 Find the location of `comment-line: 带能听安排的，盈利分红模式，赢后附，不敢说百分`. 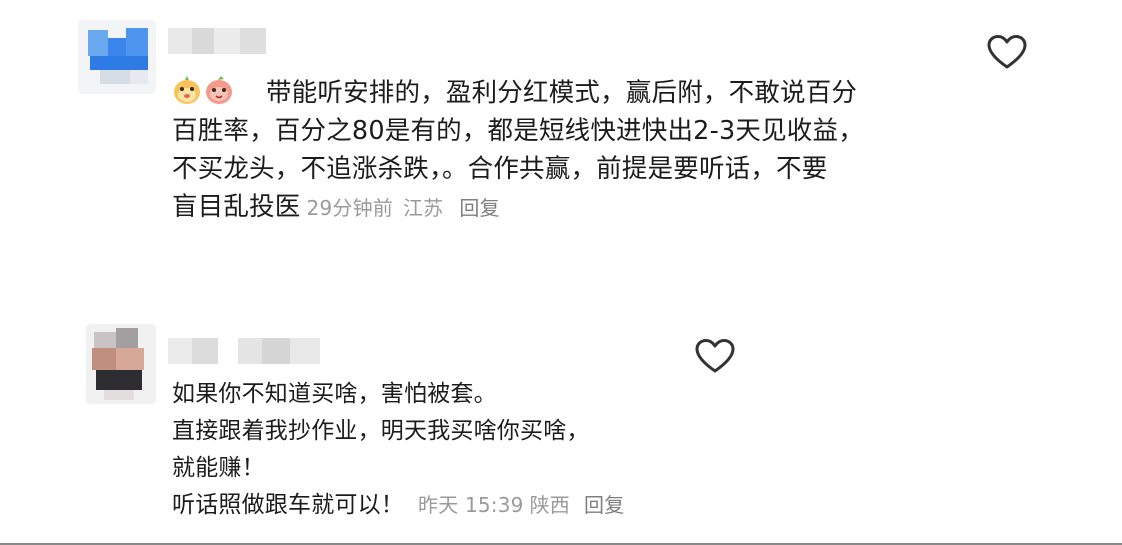

comment-line: 带能听安排的，盈利分红模式，赢后附，不敢说百分 is located at coordinates (562, 93).